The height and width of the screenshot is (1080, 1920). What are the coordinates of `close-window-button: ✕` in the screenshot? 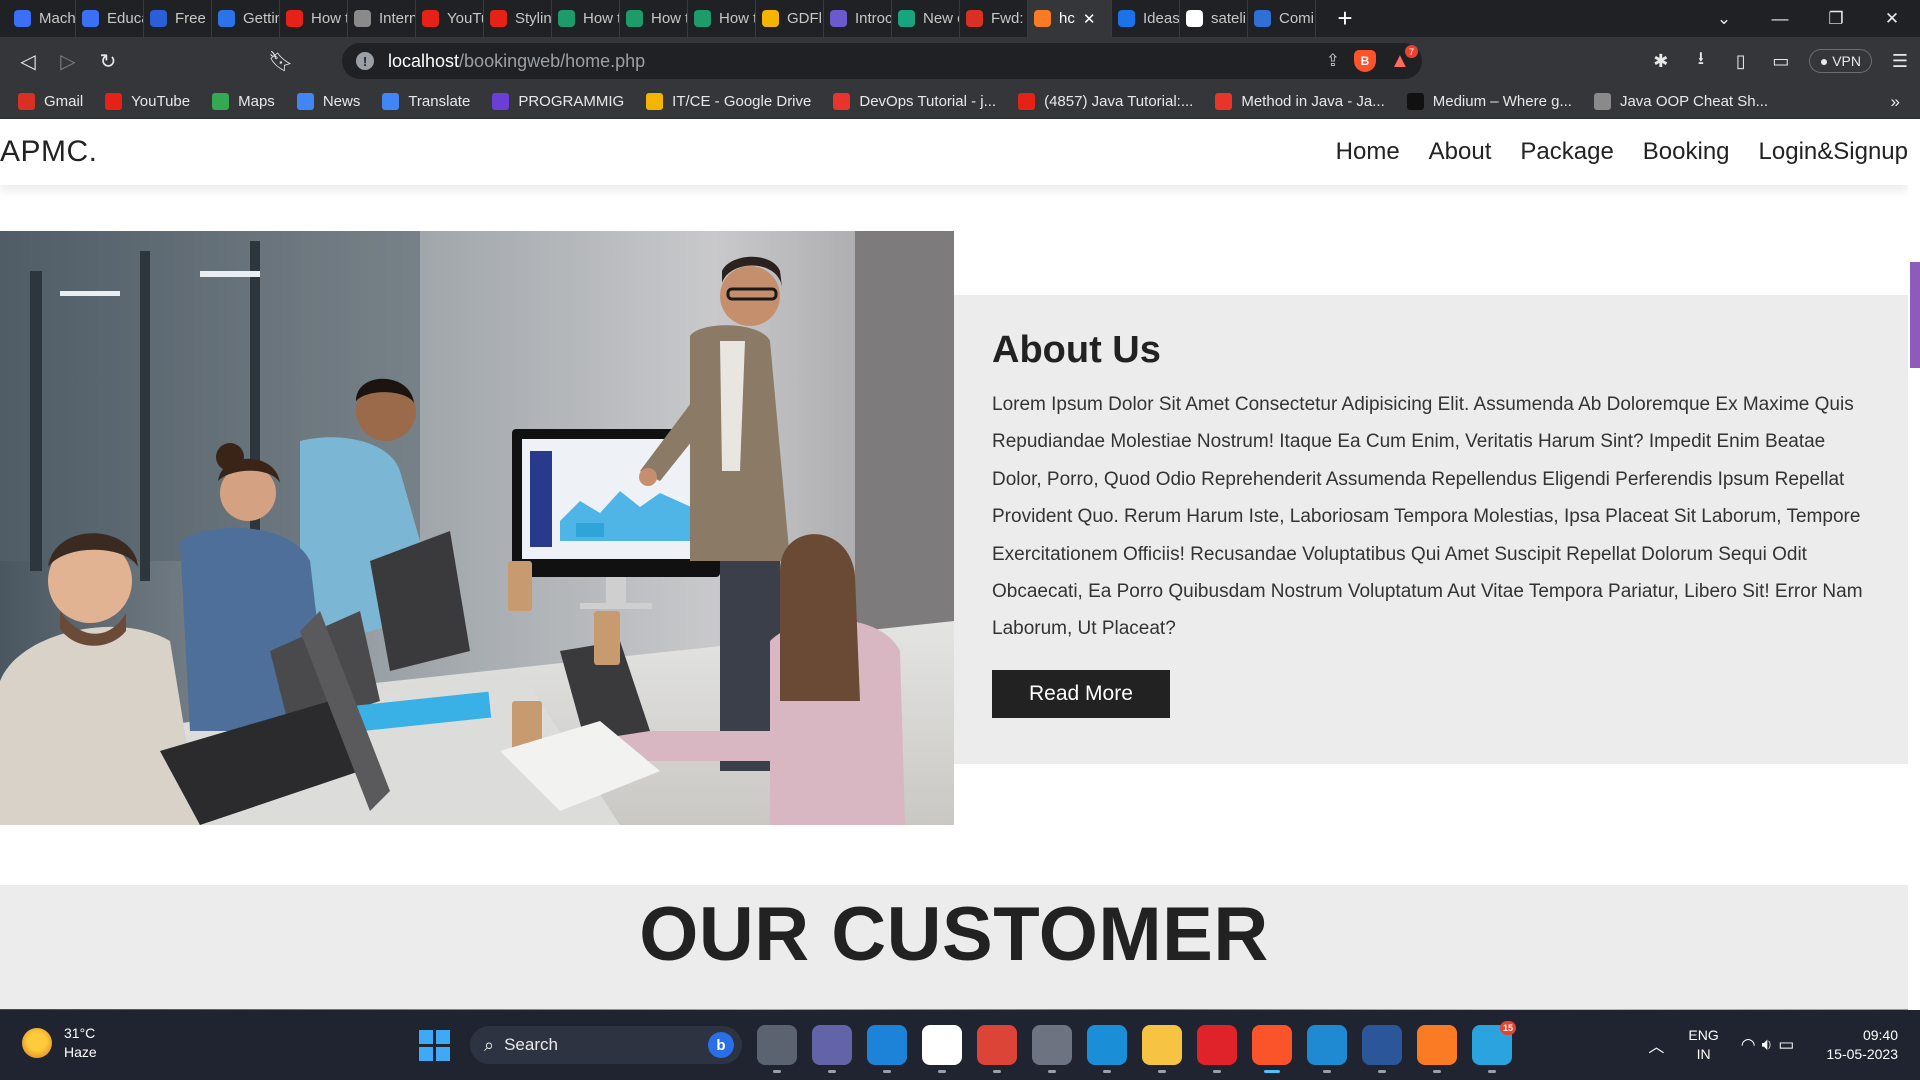 It's located at (1892, 19).